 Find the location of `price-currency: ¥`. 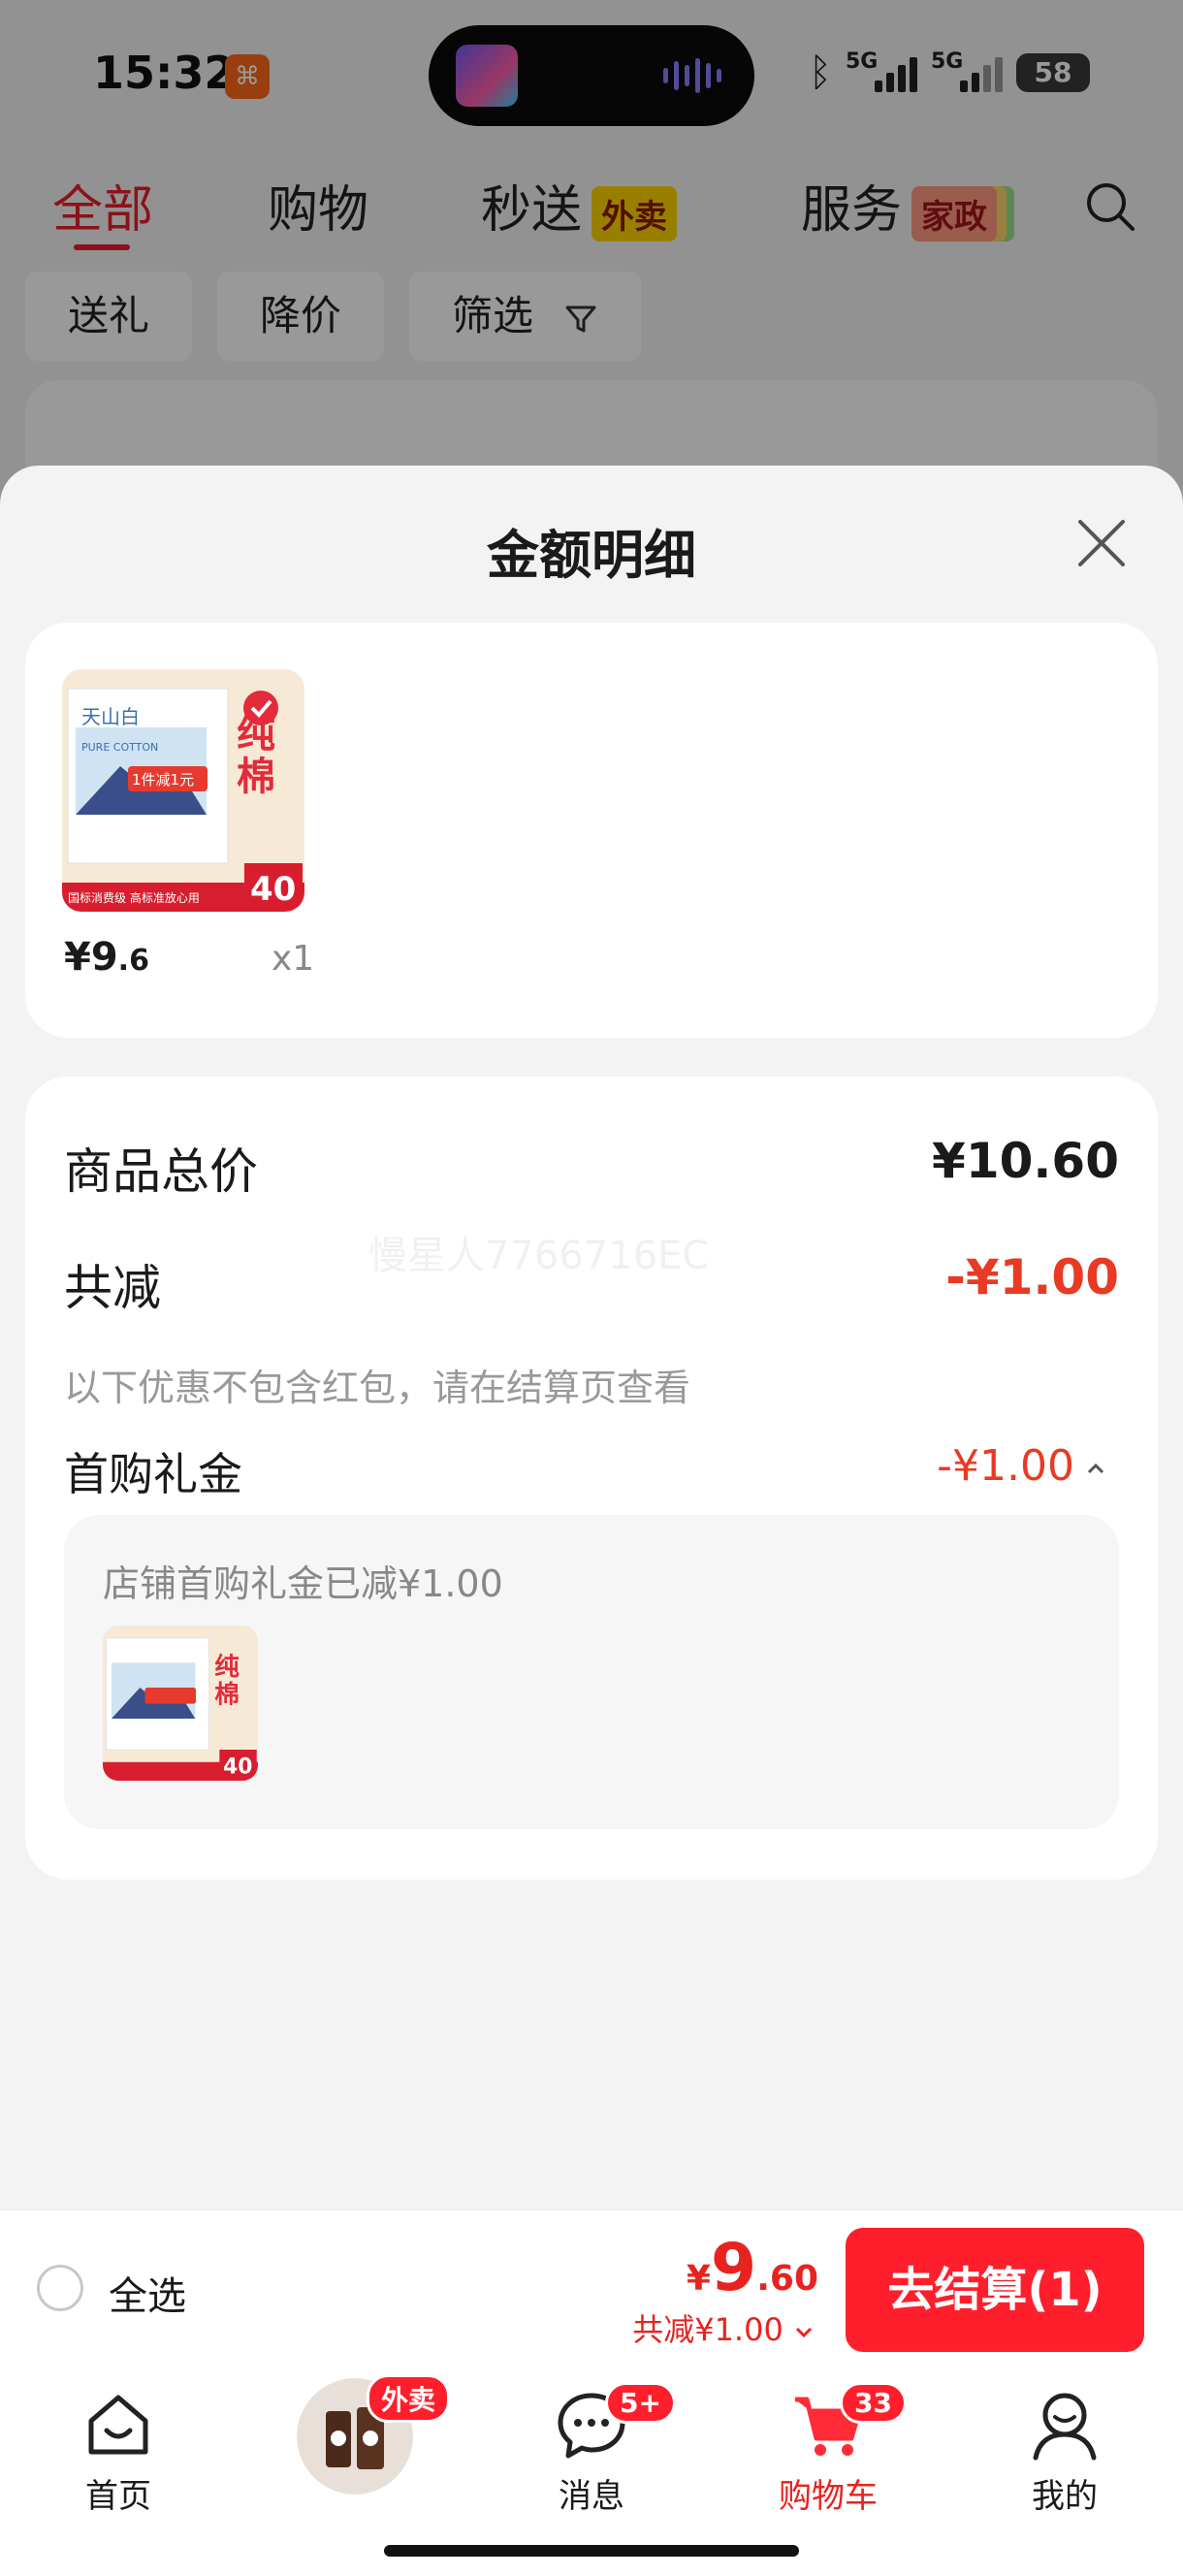

price-currency: ¥ is located at coordinates (698, 2279).